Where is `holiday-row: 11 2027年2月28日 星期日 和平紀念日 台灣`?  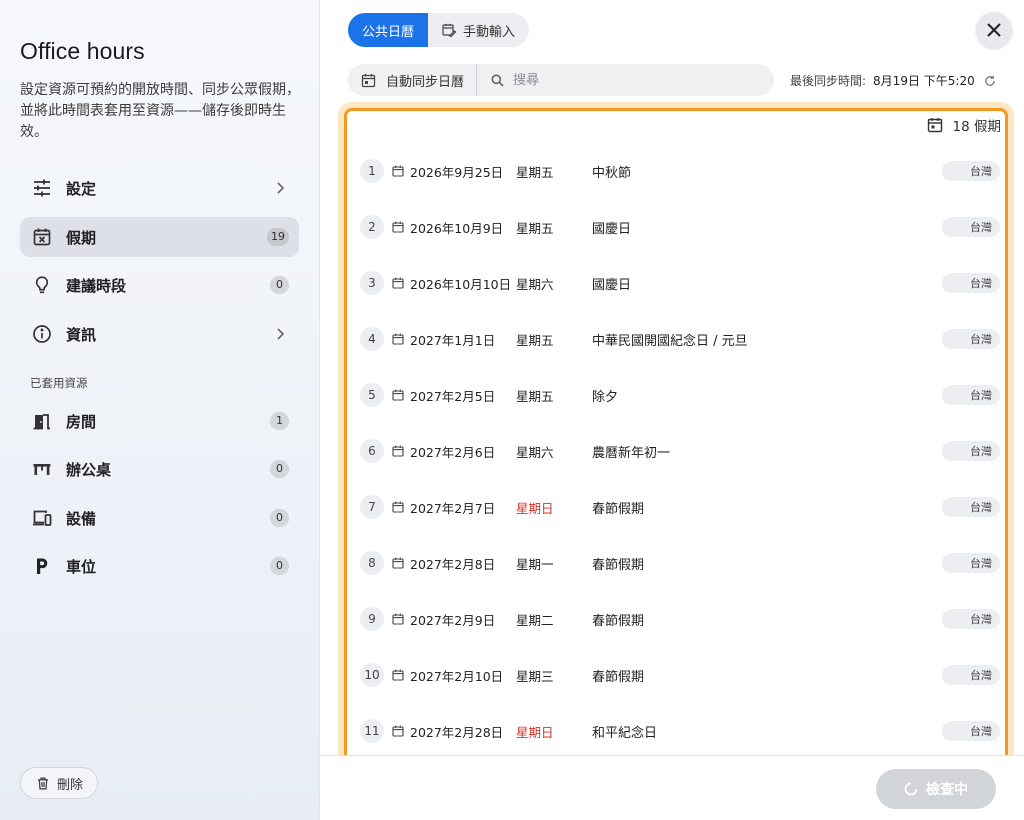 holiday-row: 11 2027年2月28日 星期日 和平紀念日 台灣 is located at coordinates (680, 731).